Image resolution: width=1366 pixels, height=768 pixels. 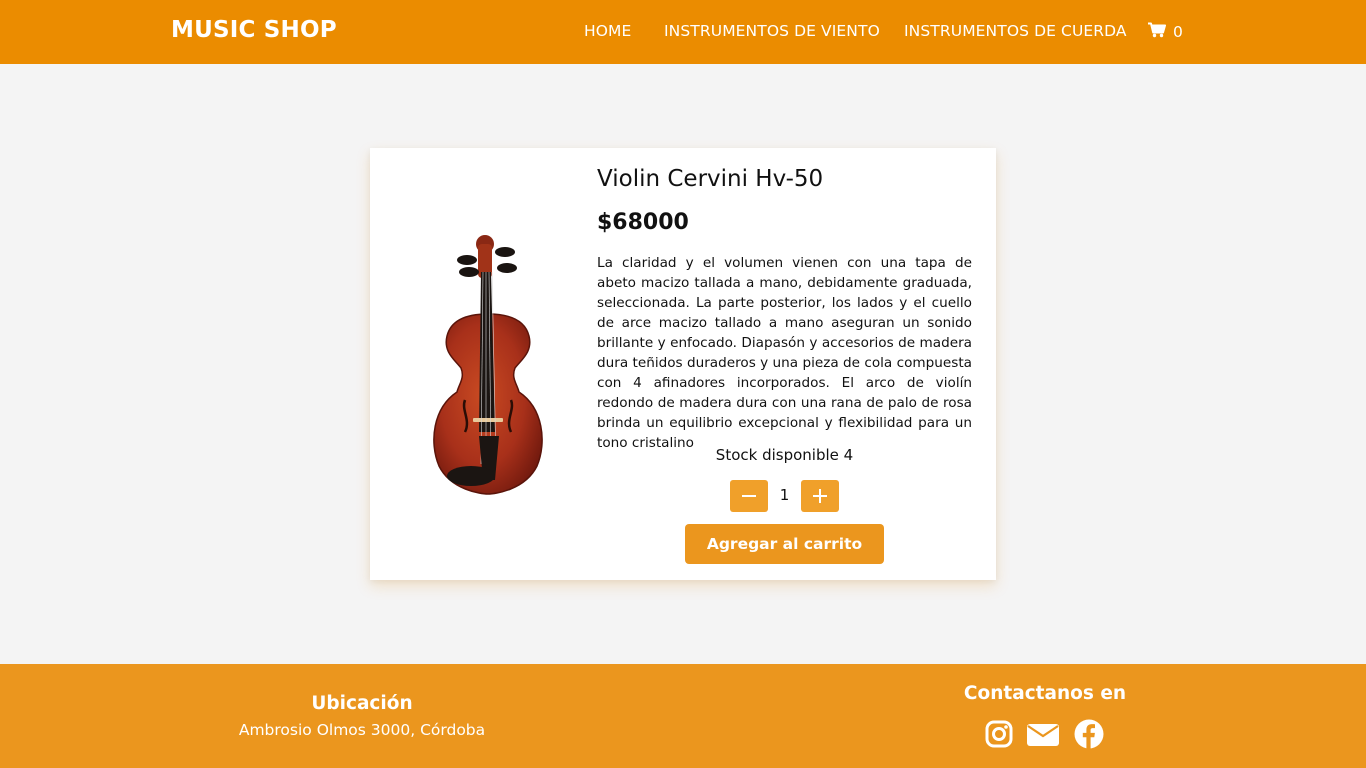 What do you see at coordinates (710, 179) in the screenshot?
I see `product-title: Violin Cervini Hv-50` at bounding box center [710, 179].